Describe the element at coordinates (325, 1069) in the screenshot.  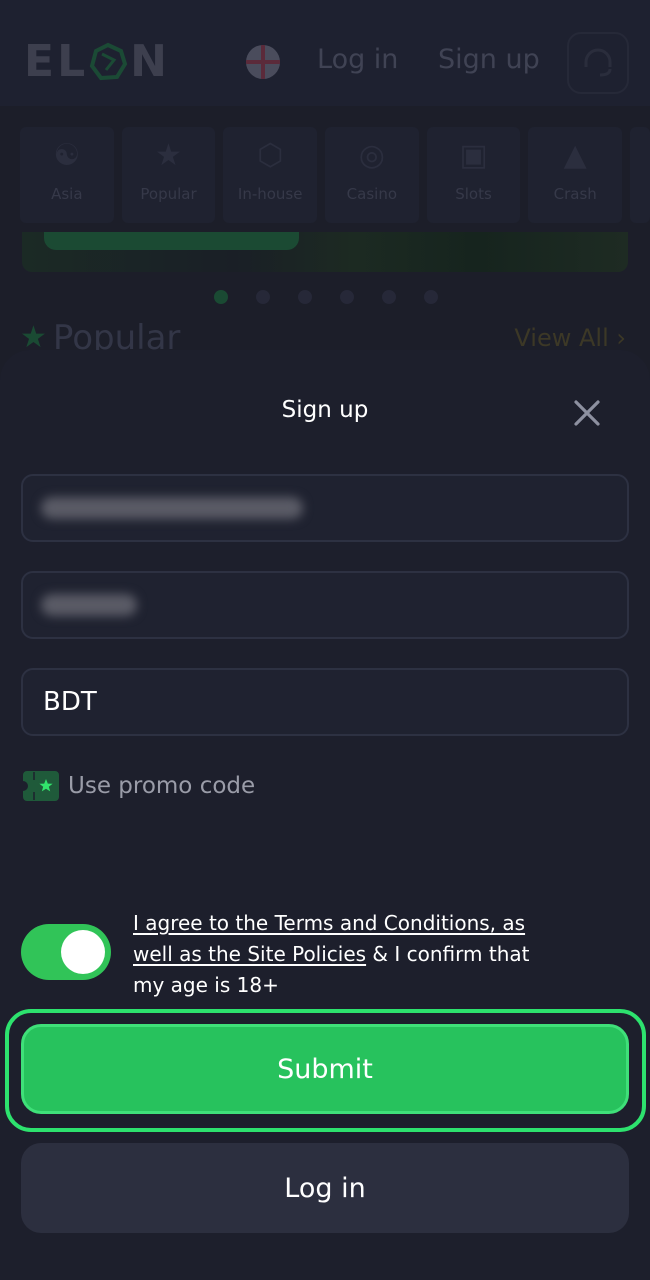
I see `submit-button: Submit` at that location.